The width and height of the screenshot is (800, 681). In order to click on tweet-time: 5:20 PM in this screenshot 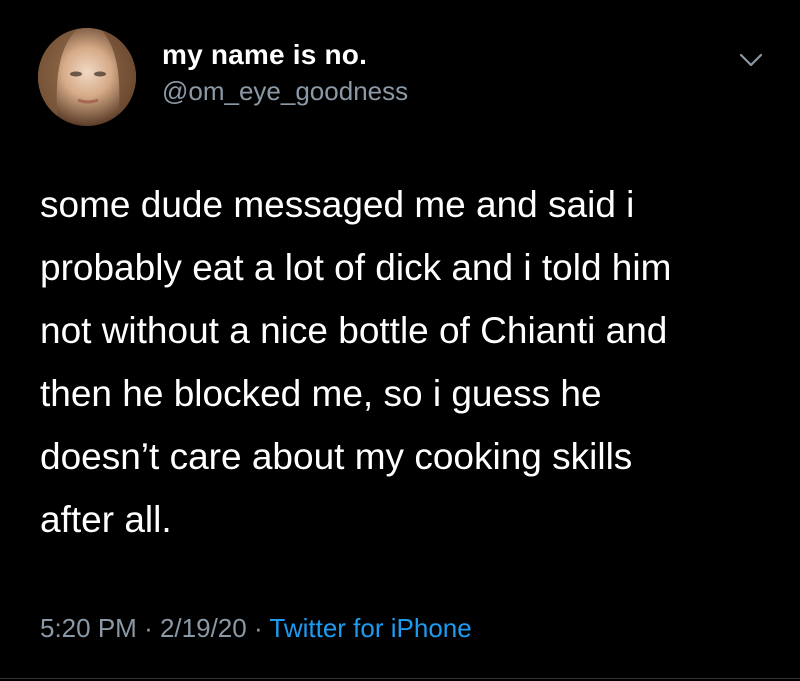, I will do `click(88, 628)`.